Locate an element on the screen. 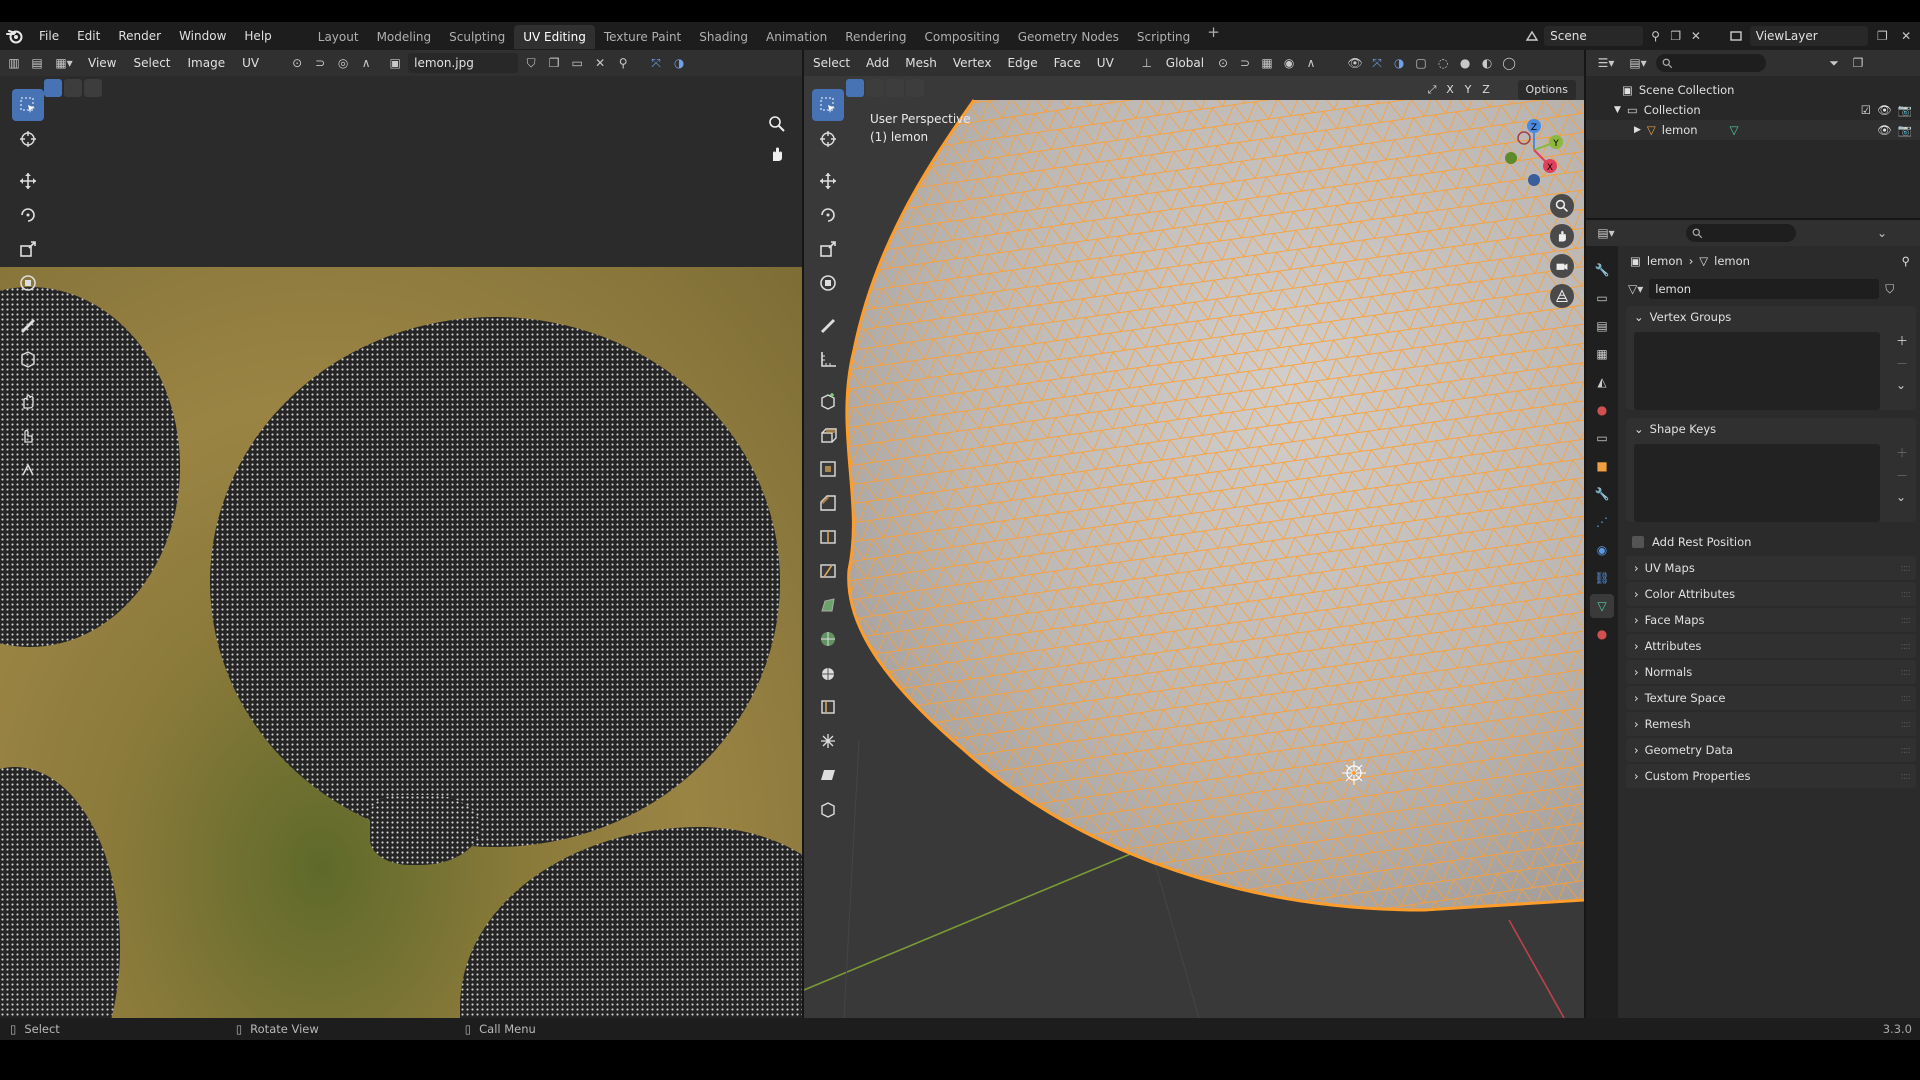 This screenshot has width=1920, height=1080. mirror-axis-icon: ⤢ is located at coordinates (1432, 90).